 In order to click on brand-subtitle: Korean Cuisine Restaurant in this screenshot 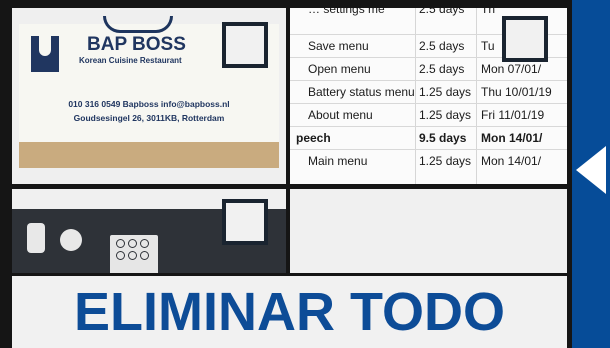, I will do `click(130, 60)`.